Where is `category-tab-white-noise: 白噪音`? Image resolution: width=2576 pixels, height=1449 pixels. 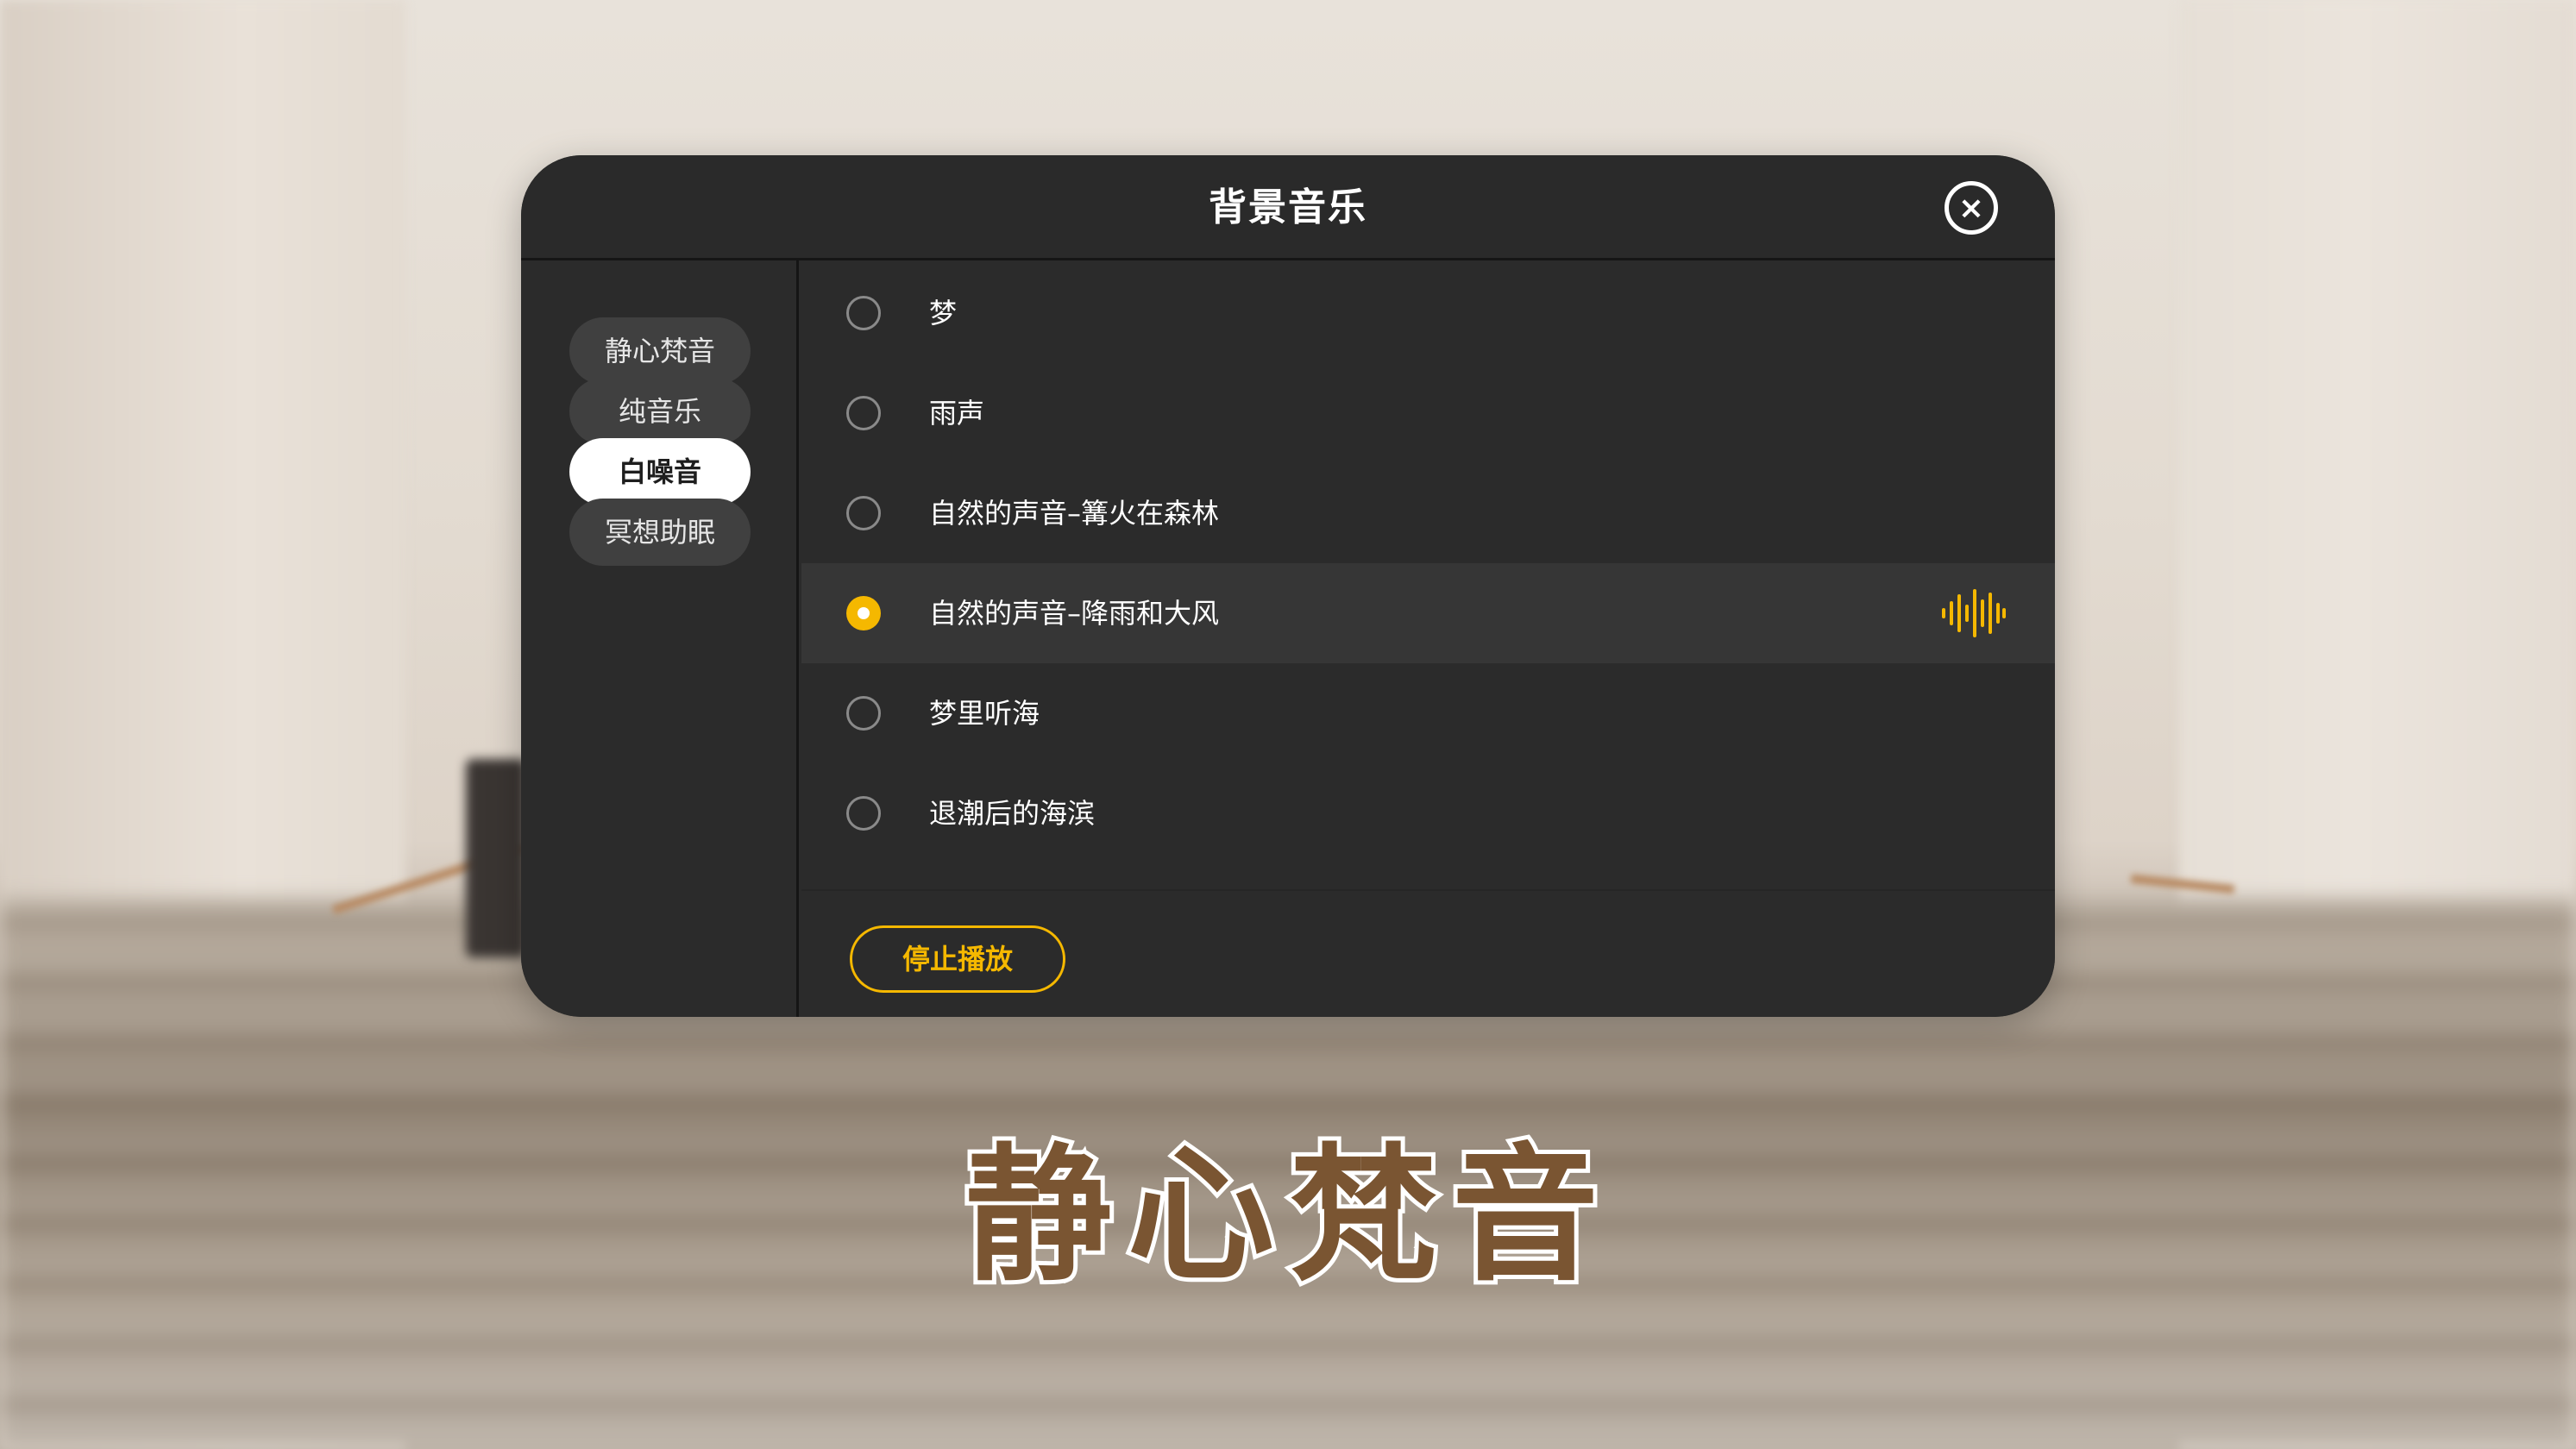 category-tab-white-noise: 白噪音 is located at coordinates (660, 472).